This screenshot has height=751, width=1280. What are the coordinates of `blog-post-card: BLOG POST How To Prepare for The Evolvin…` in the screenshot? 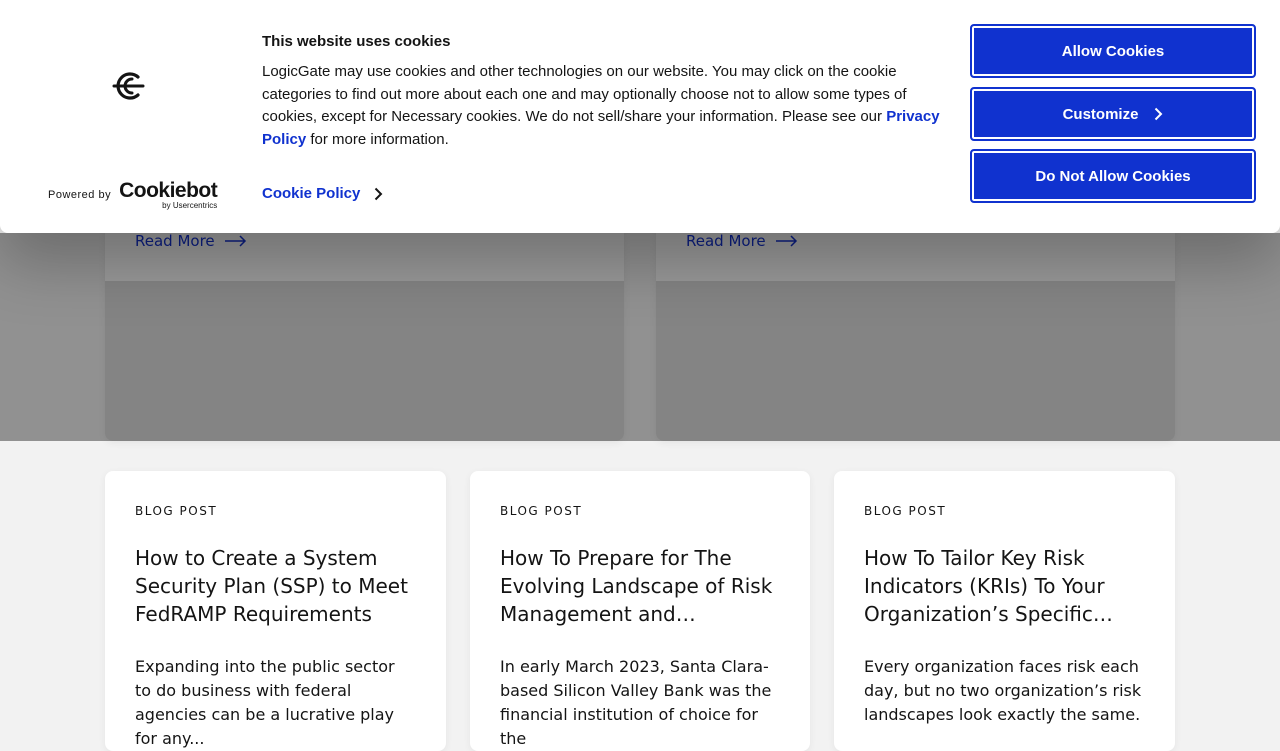 It's located at (640, 611).